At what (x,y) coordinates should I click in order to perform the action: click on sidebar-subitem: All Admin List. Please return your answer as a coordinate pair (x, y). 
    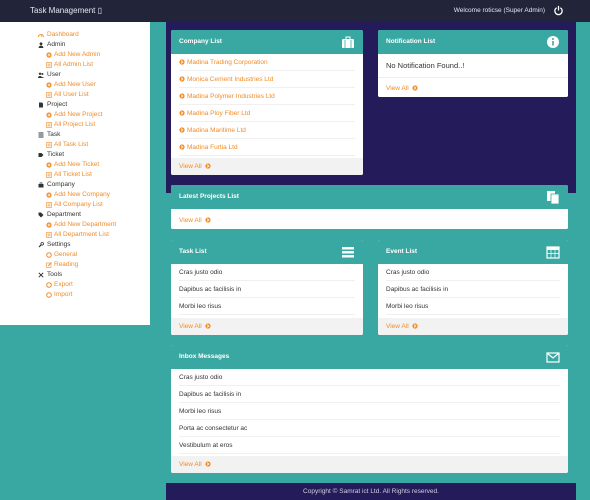
    Looking at the image, I should click on (87, 65).